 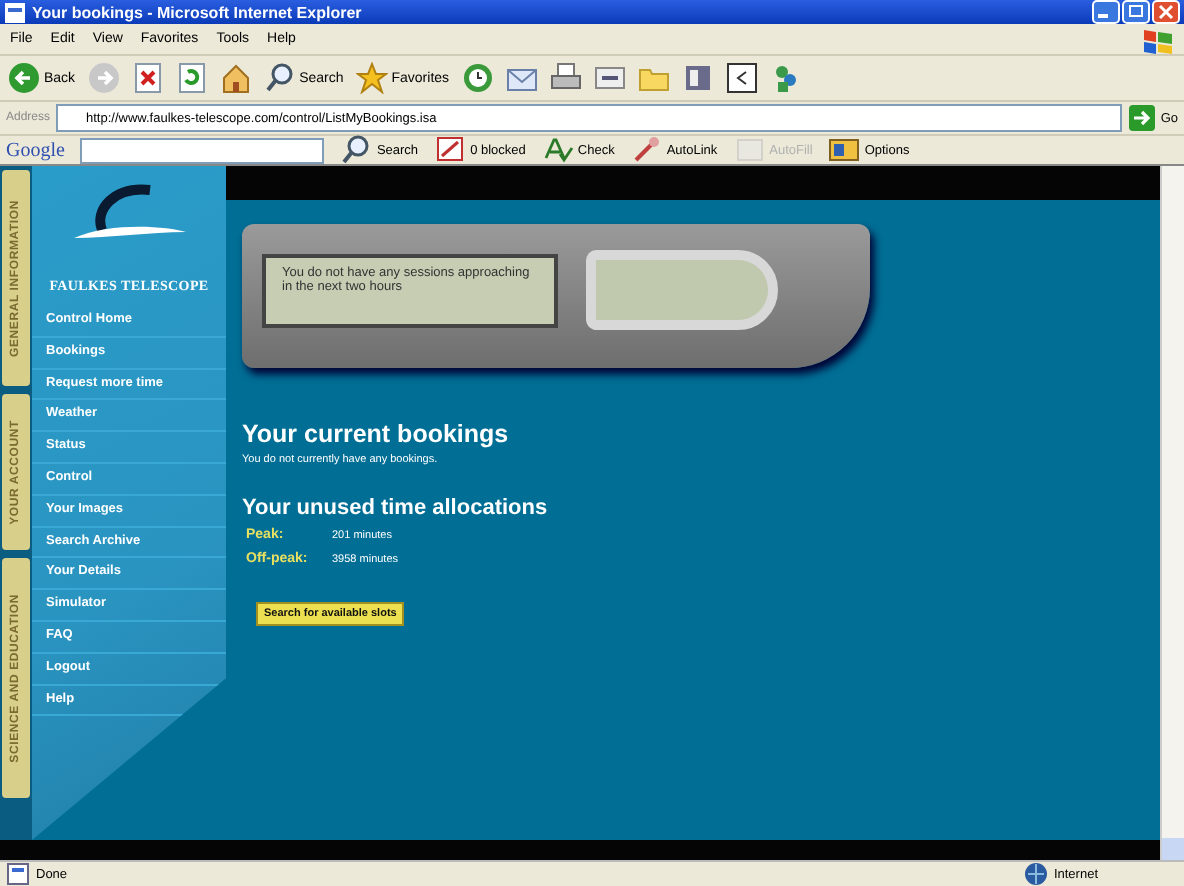 I want to click on window-icon, so click(x=741, y=78).